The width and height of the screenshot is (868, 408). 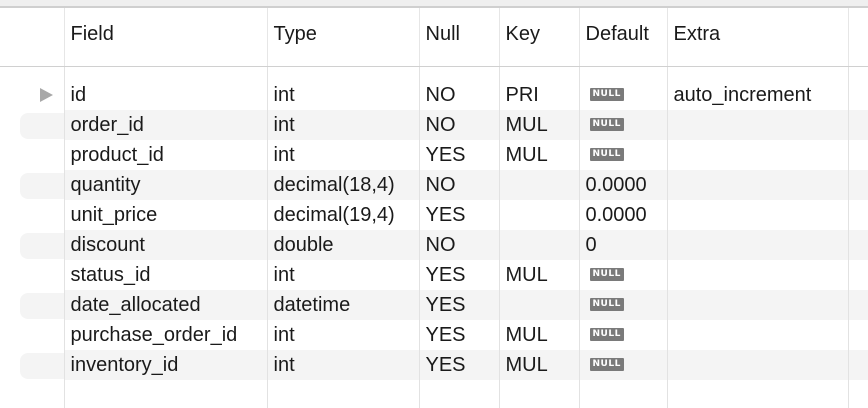 What do you see at coordinates (165, 335) in the screenshot?
I see `cell-field: purchase_order_id` at bounding box center [165, 335].